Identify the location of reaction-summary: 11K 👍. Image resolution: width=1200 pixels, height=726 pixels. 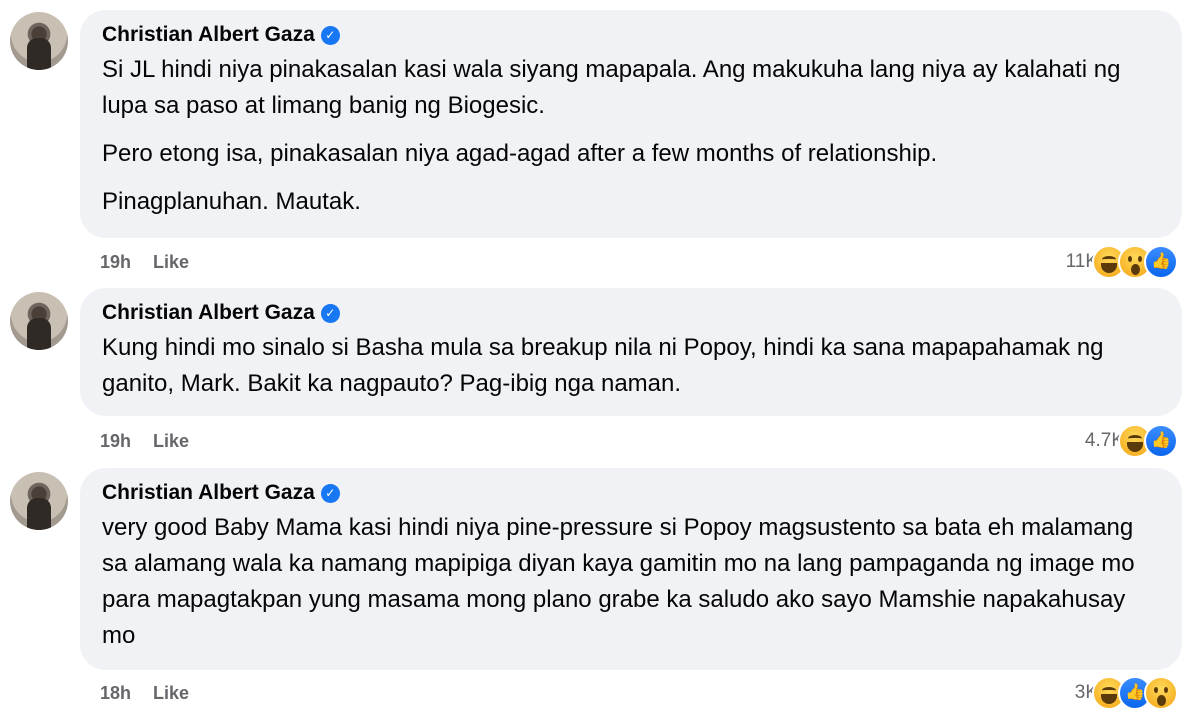
(1122, 262).